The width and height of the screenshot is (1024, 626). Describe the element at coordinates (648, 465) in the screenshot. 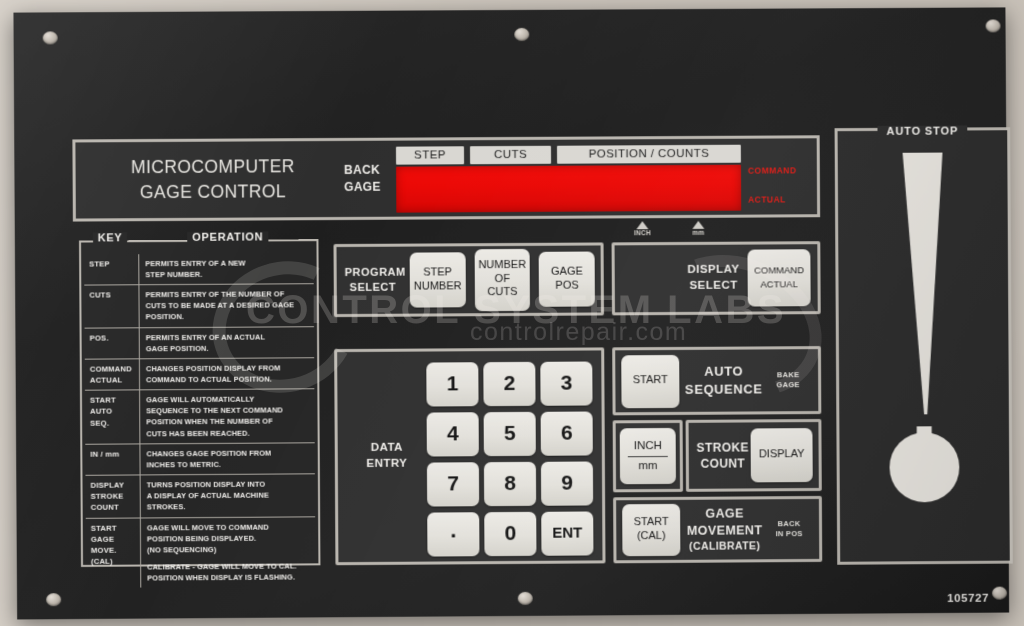

I see `mm-label: mm` at that location.